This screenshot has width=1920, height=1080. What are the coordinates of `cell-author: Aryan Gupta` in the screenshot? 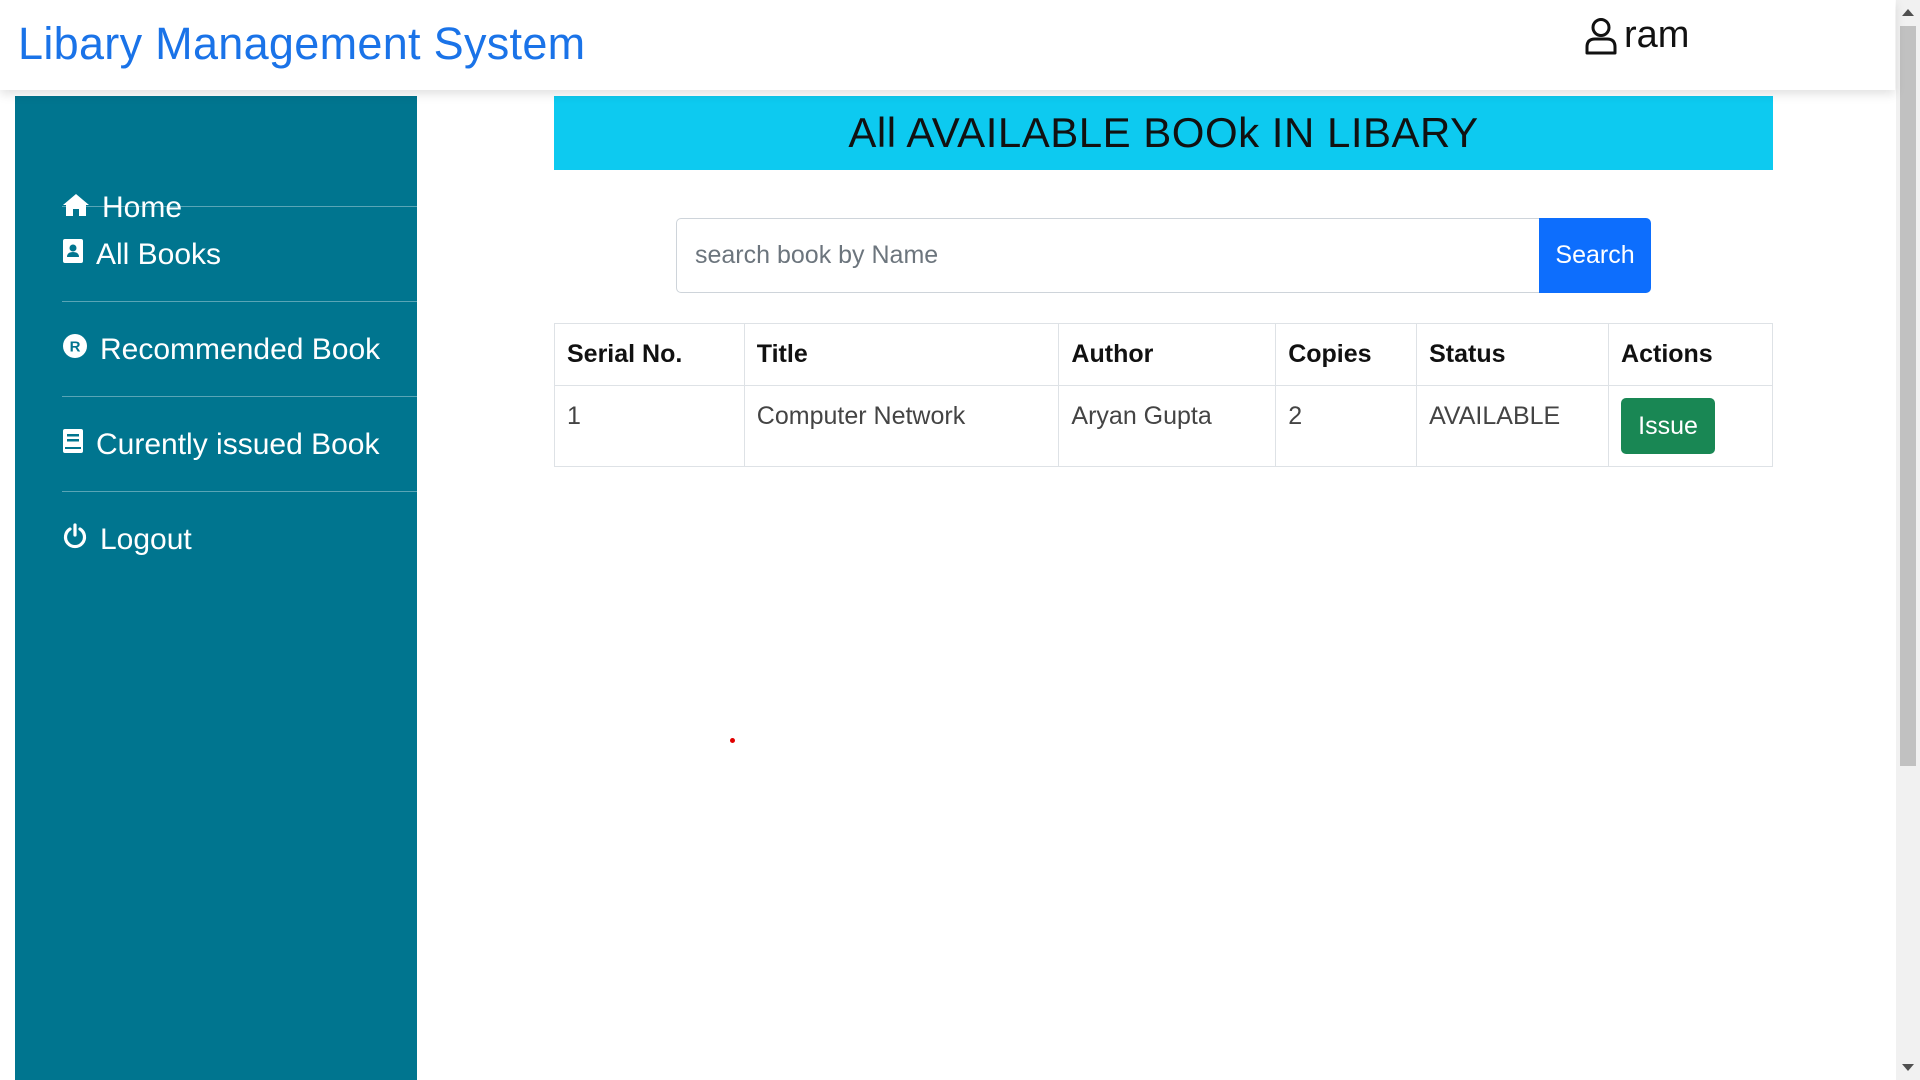 It's located at (1167, 426).